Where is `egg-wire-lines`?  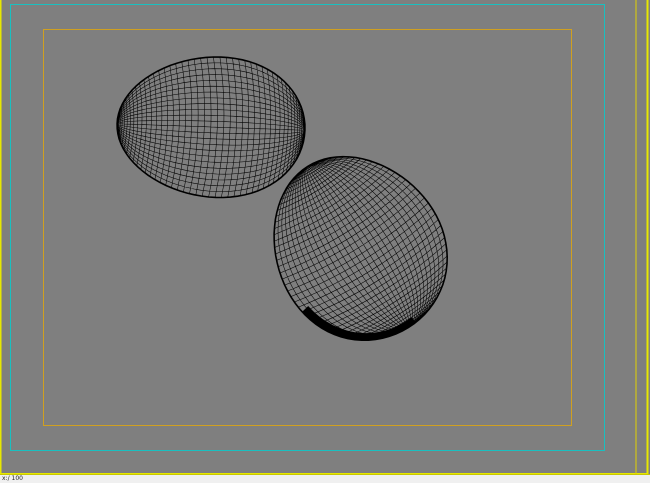 egg-wire-lines is located at coordinates (360, 248).